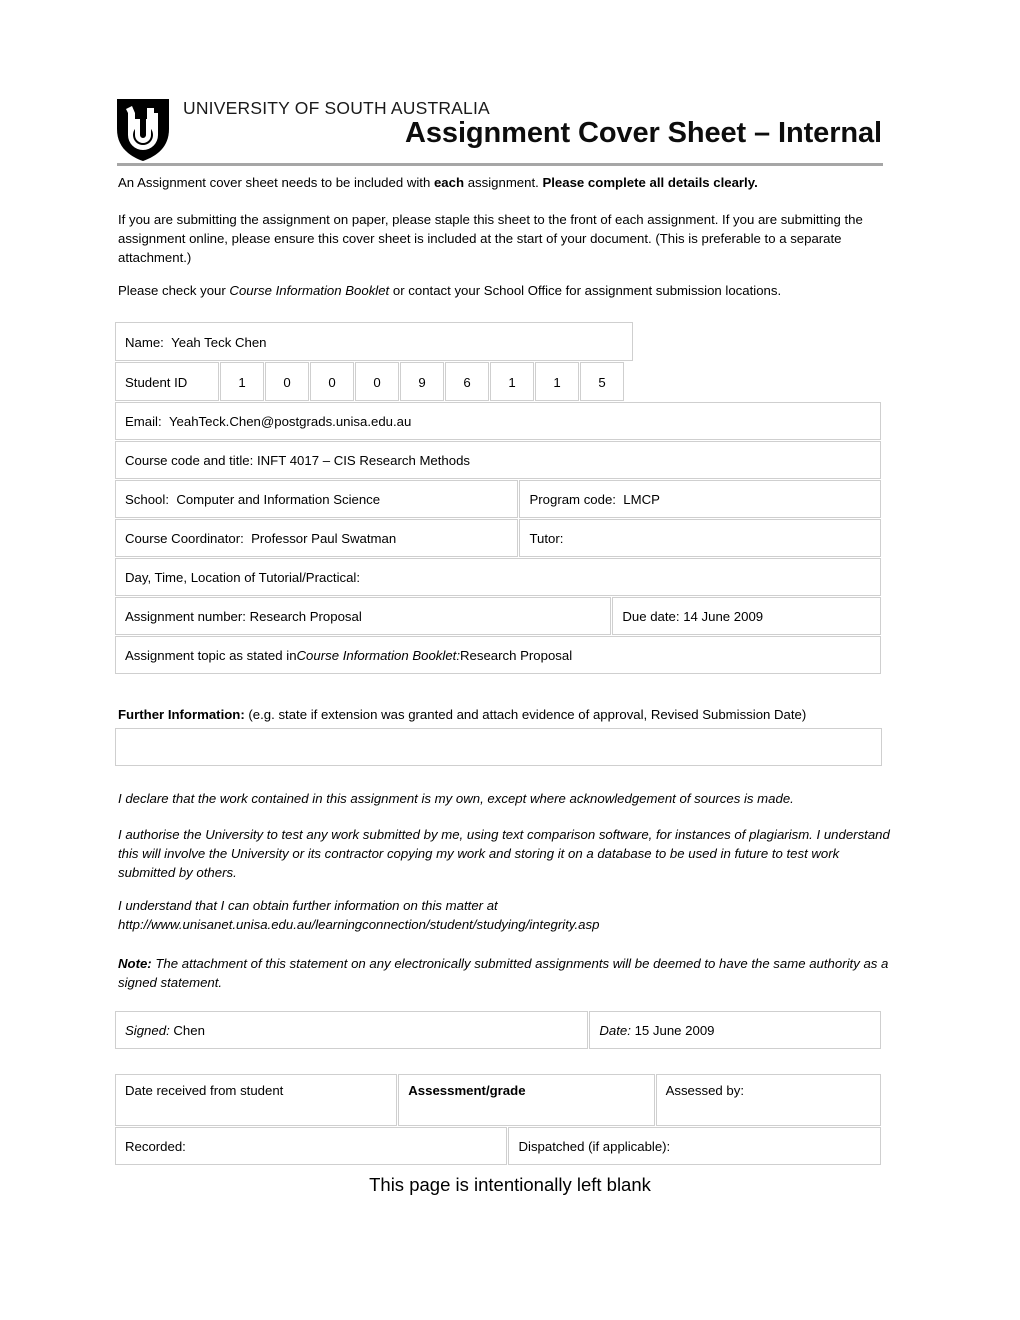 Image resolution: width=1020 pixels, height=1320 pixels. I want to click on intro-text-each: each, so click(449, 182).